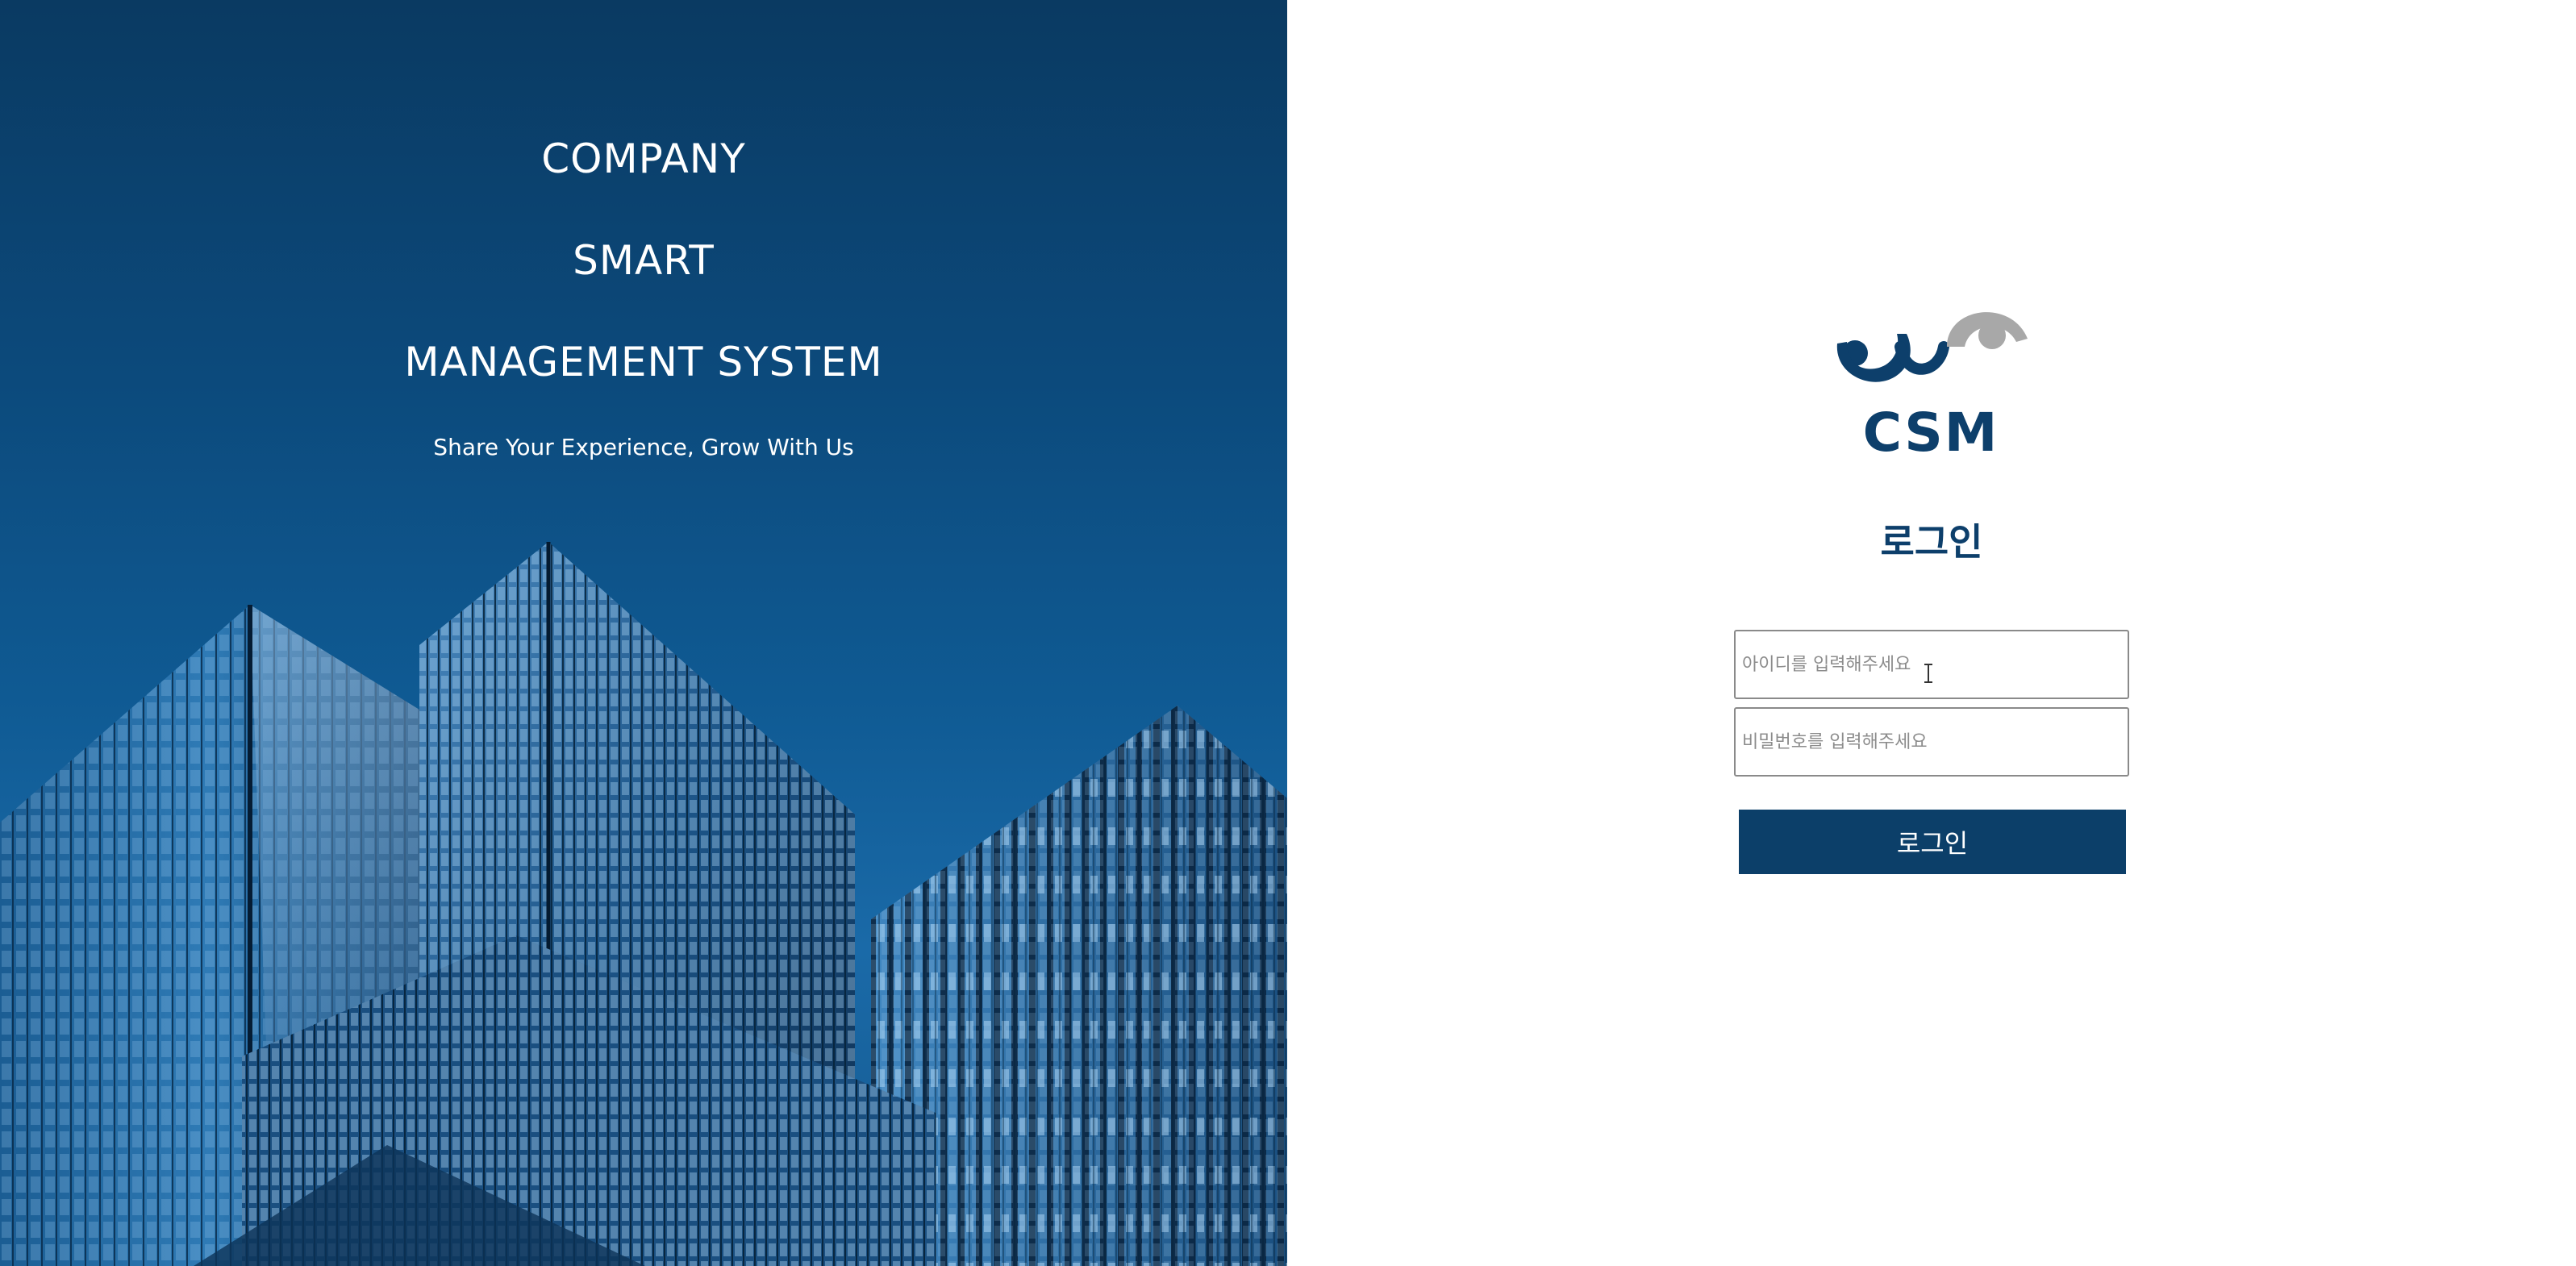 This screenshot has width=2576, height=1266. What do you see at coordinates (644, 260) in the screenshot?
I see `hero-smart-text: SMART` at bounding box center [644, 260].